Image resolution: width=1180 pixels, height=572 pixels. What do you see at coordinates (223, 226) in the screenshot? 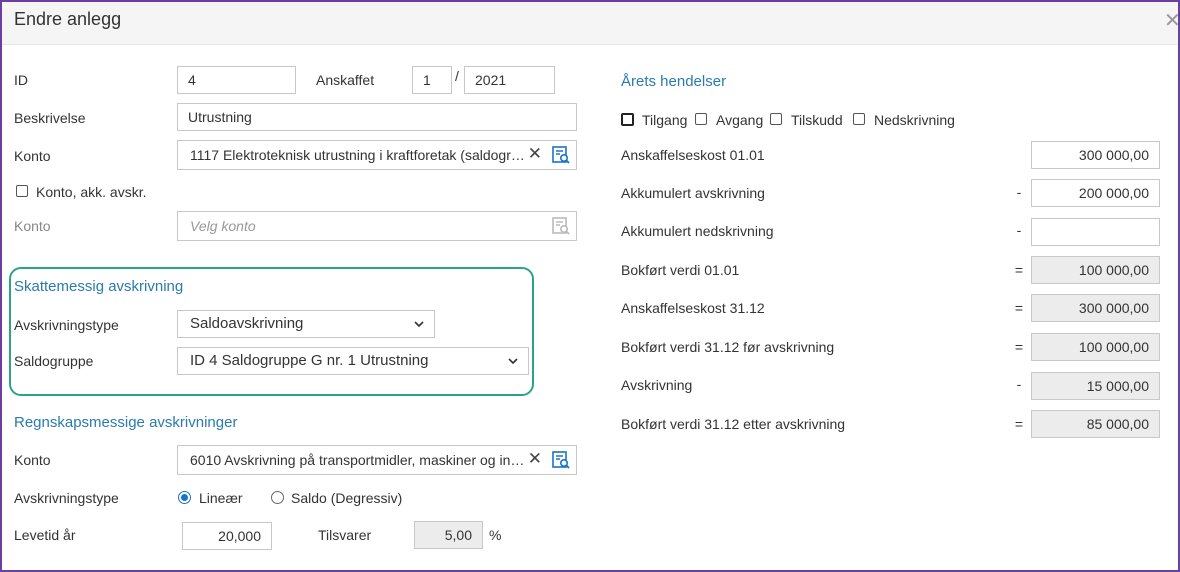
I see `konto2-placeholder: Velg konto` at bounding box center [223, 226].